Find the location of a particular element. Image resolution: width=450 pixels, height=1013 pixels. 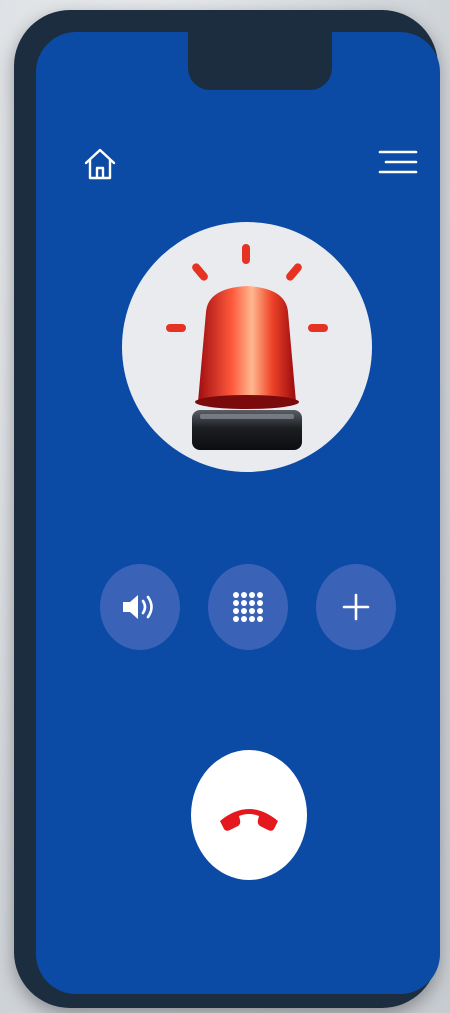

speaker-volume-icon is located at coordinates (138, 607).